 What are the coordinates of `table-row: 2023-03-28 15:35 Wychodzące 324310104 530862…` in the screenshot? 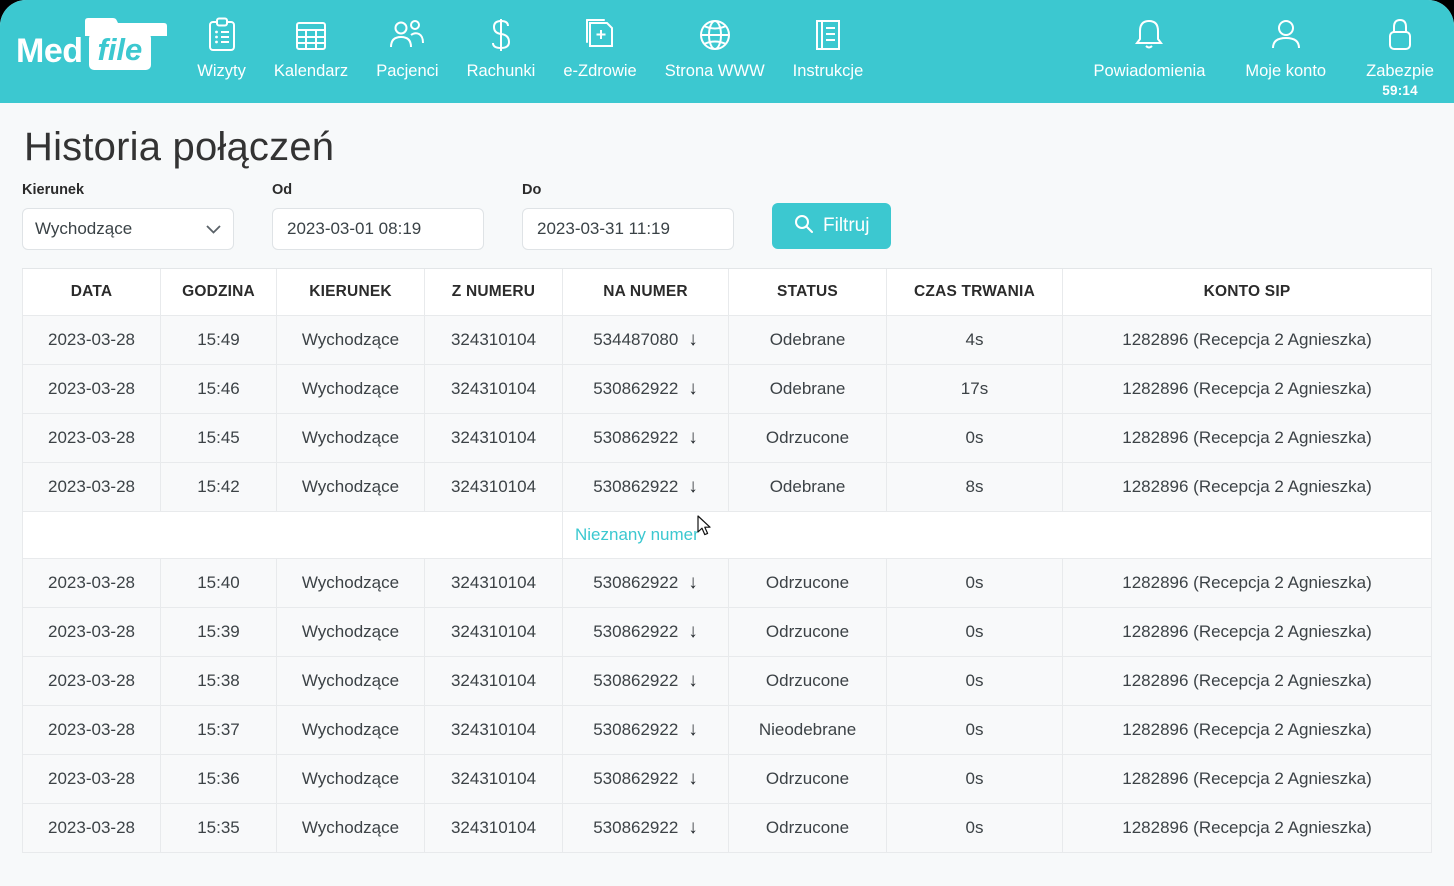 It's located at (727, 828).